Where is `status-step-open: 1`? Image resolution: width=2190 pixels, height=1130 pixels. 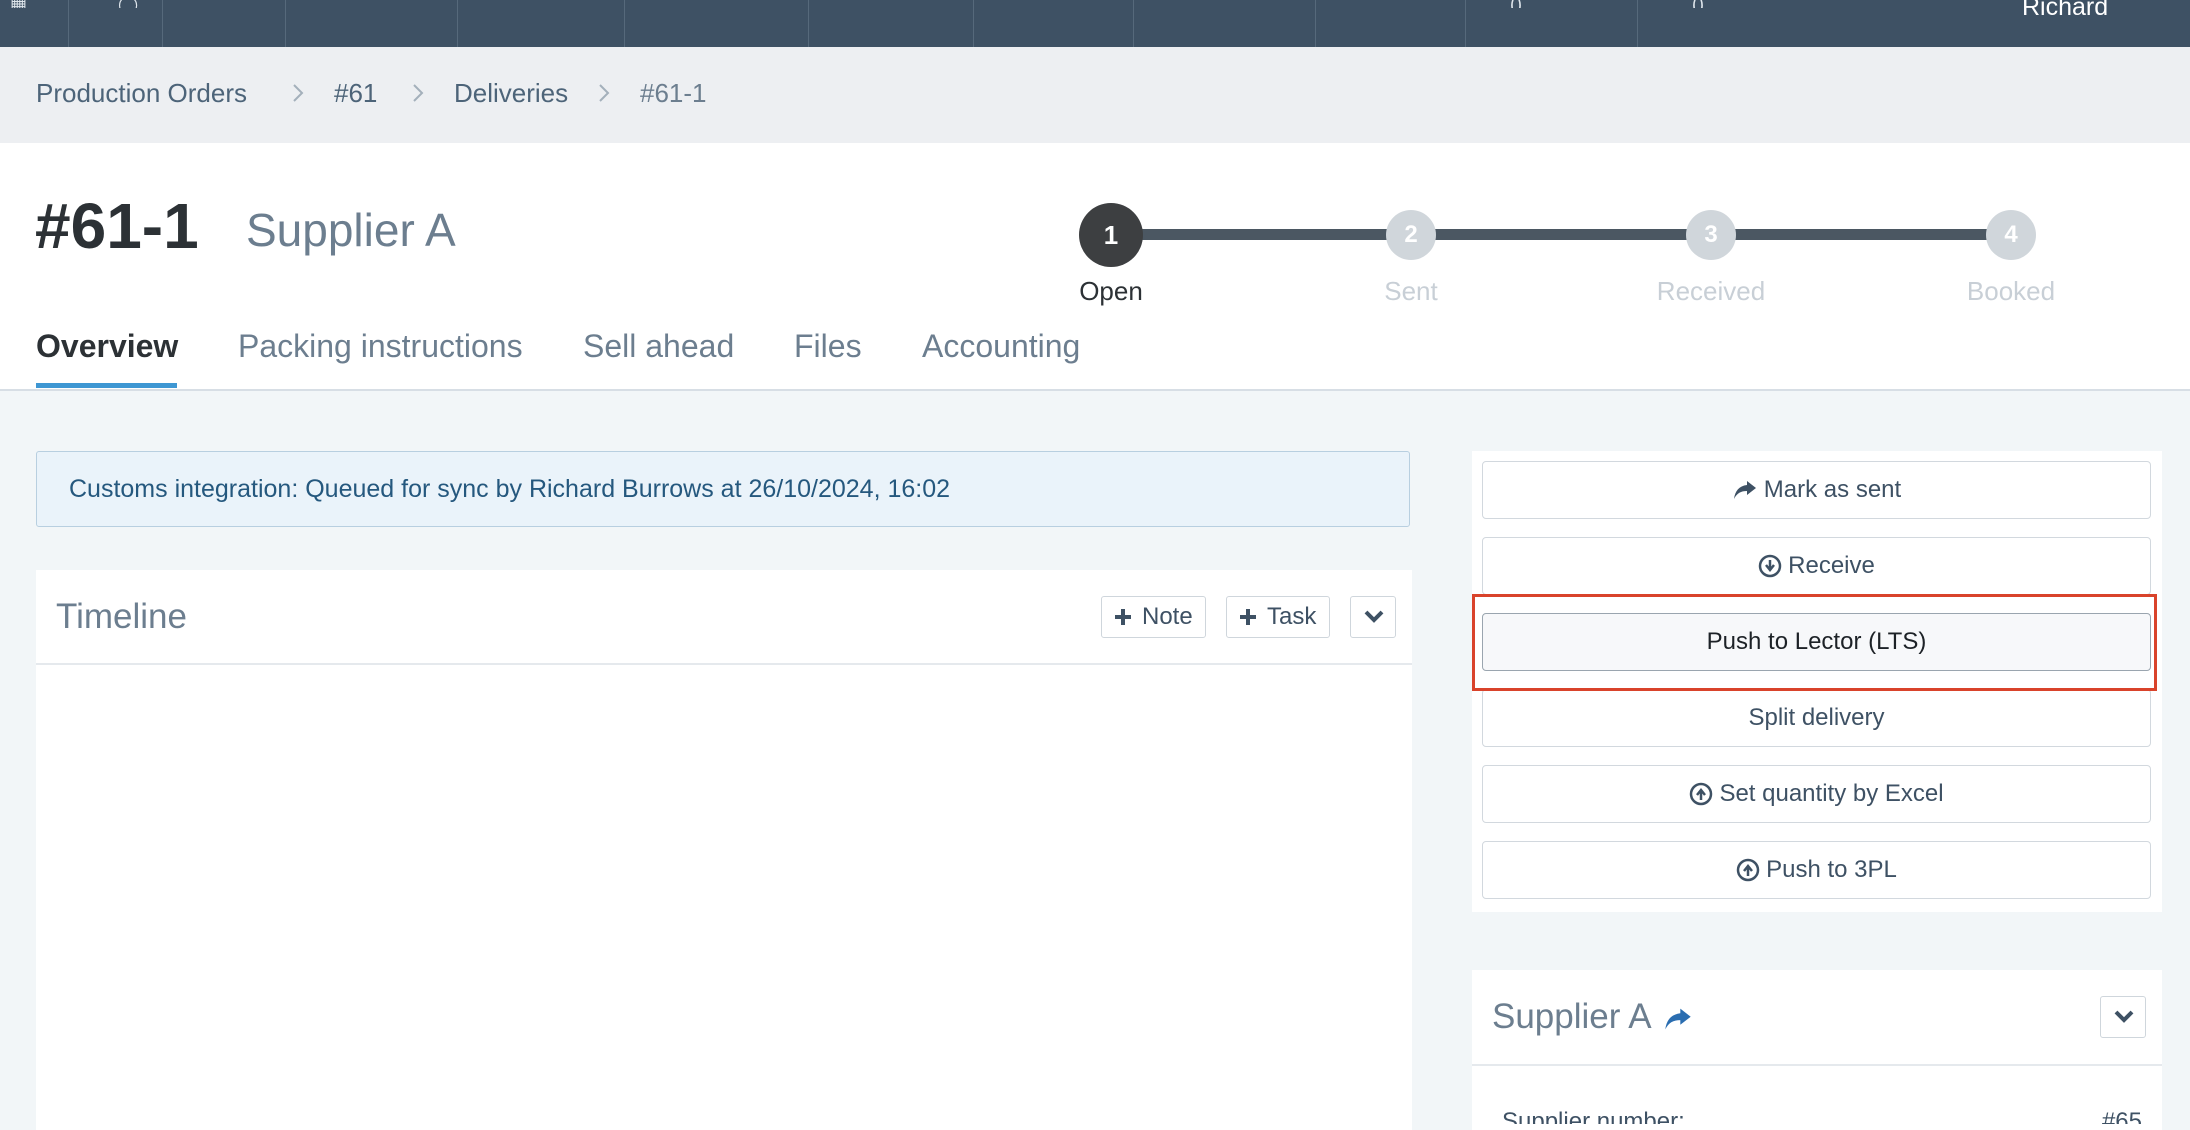
status-step-open: 1 is located at coordinates (1111, 235).